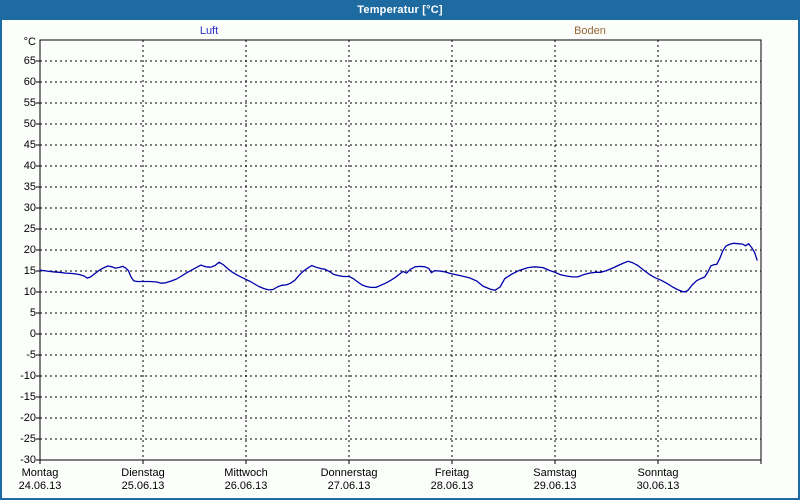 The height and width of the screenshot is (500, 800). I want to click on y-tick-label: 0, so click(32, 334).